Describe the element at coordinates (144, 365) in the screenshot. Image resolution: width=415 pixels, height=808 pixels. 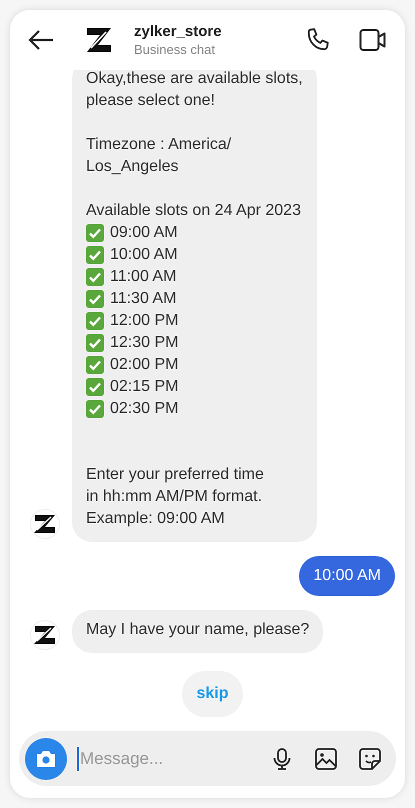
I see `time-slot-text: 02:00 PM` at that location.